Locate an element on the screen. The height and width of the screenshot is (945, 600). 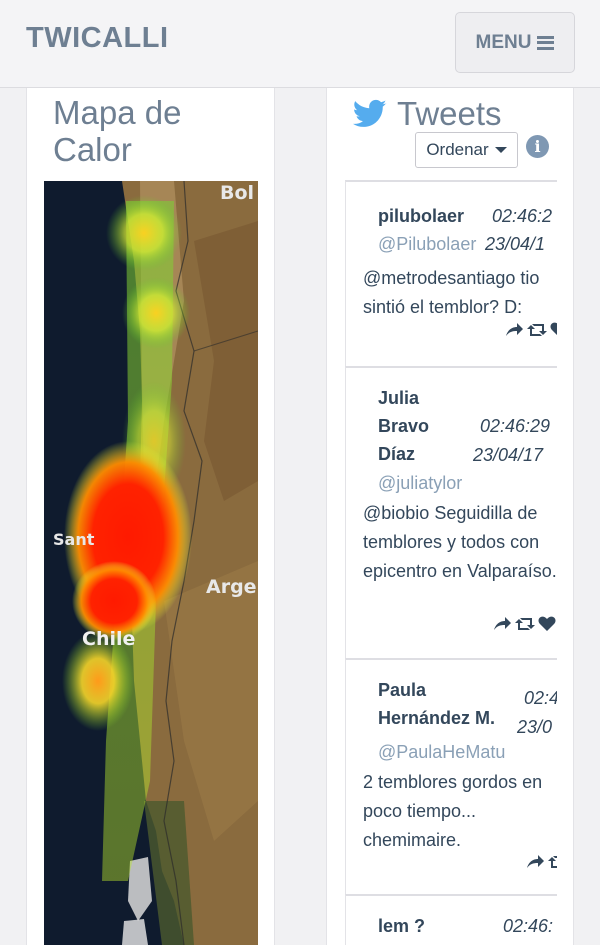
heatmap-title: Mapa de Calor is located at coordinates (117, 131).